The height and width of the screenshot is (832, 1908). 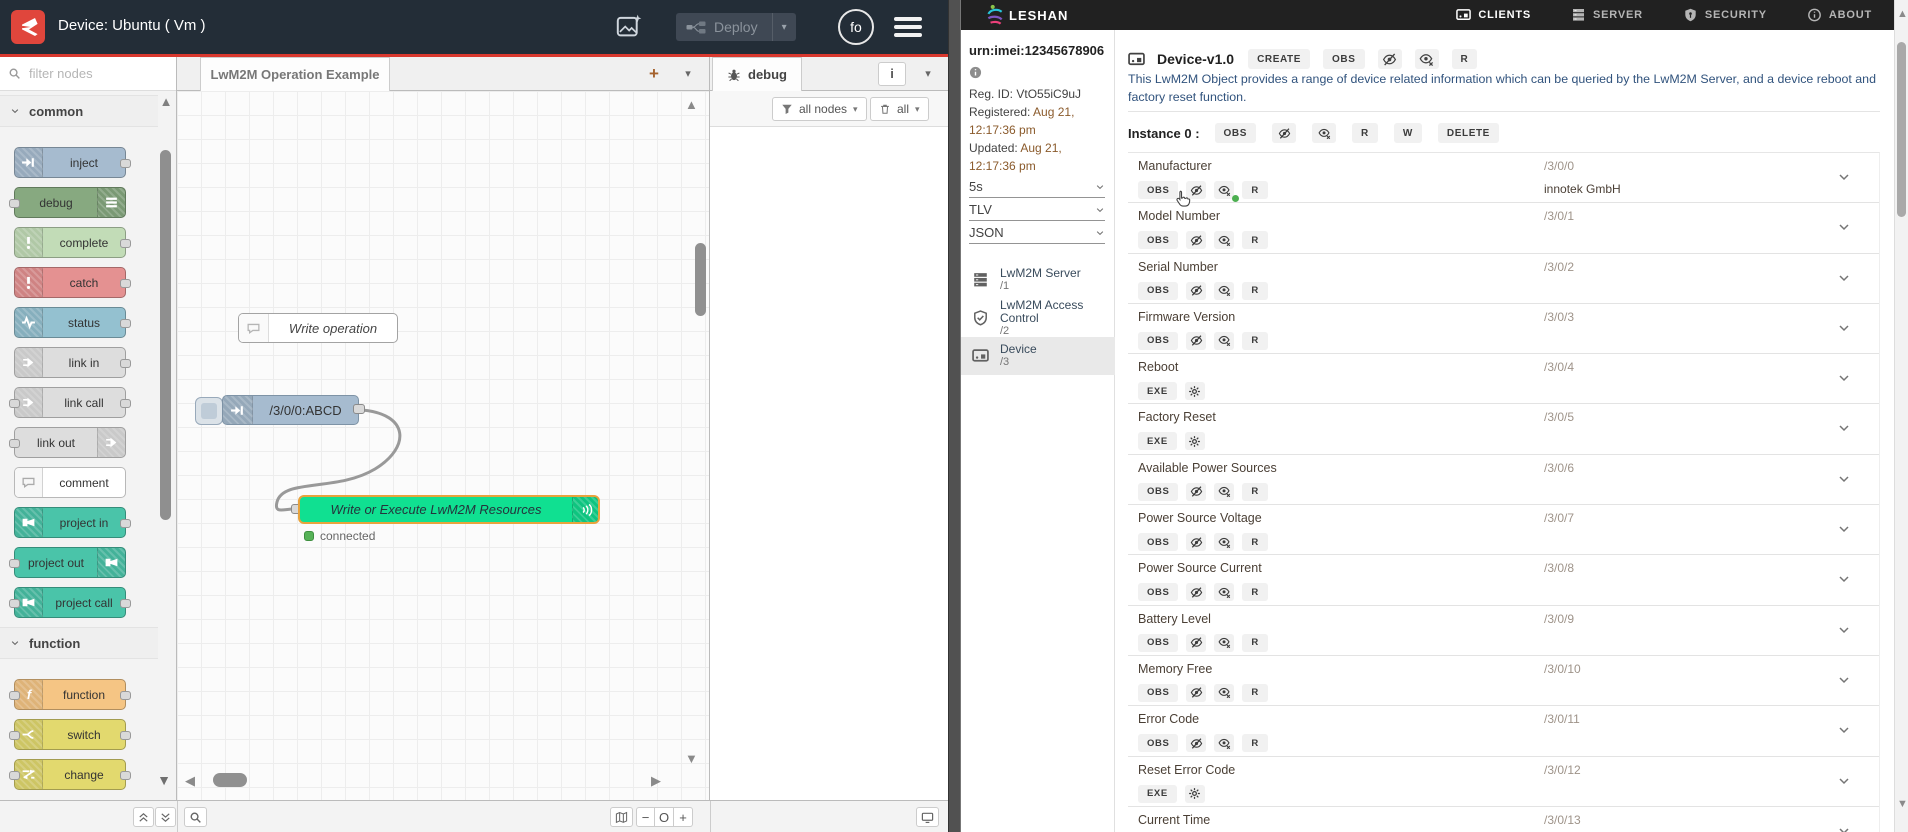 What do you see at coordinates (908, 27) in the screenshot?
I see `hamburger-menu-icon` at bounding box center [908, 27].